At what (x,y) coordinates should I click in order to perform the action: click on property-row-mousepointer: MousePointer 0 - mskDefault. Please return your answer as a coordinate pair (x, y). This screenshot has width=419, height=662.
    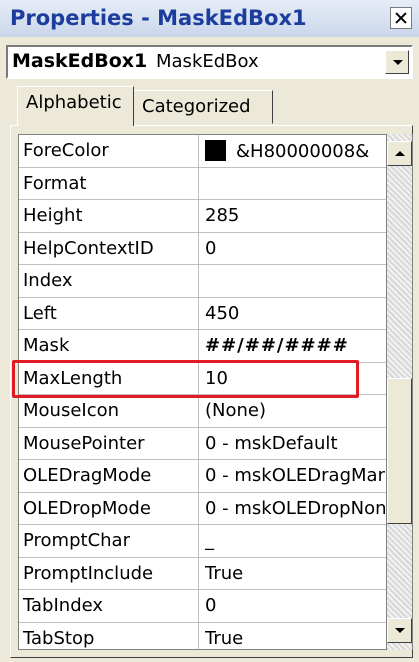
    Looking at the image, I should click on (202, 443).